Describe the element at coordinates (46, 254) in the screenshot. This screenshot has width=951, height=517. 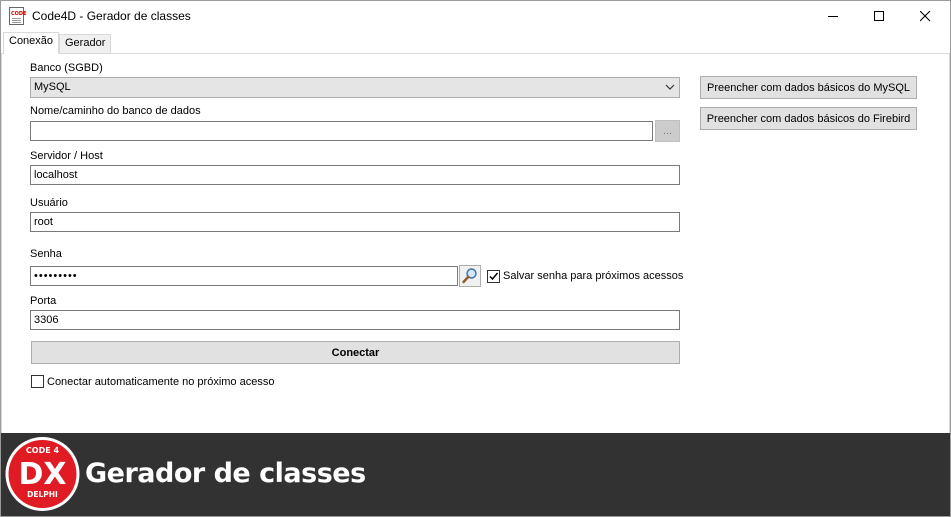
I see `senha-label: Senha` at that location.